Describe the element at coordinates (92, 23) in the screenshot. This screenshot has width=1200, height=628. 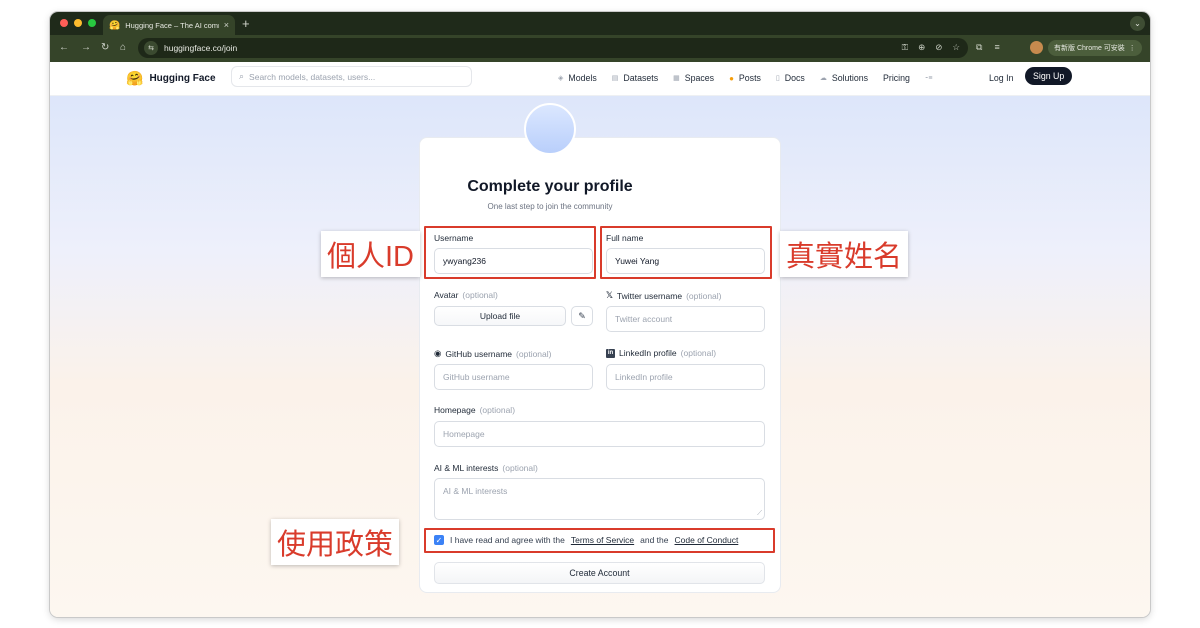
I see `maximize-window-button` at that location.